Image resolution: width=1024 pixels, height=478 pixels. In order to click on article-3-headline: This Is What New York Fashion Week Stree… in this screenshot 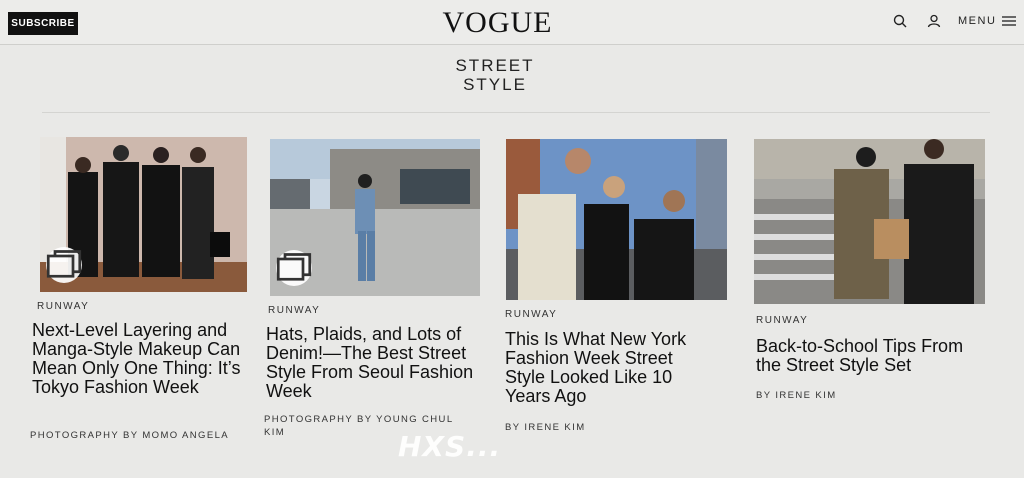, I will do `click(607, 368)`.